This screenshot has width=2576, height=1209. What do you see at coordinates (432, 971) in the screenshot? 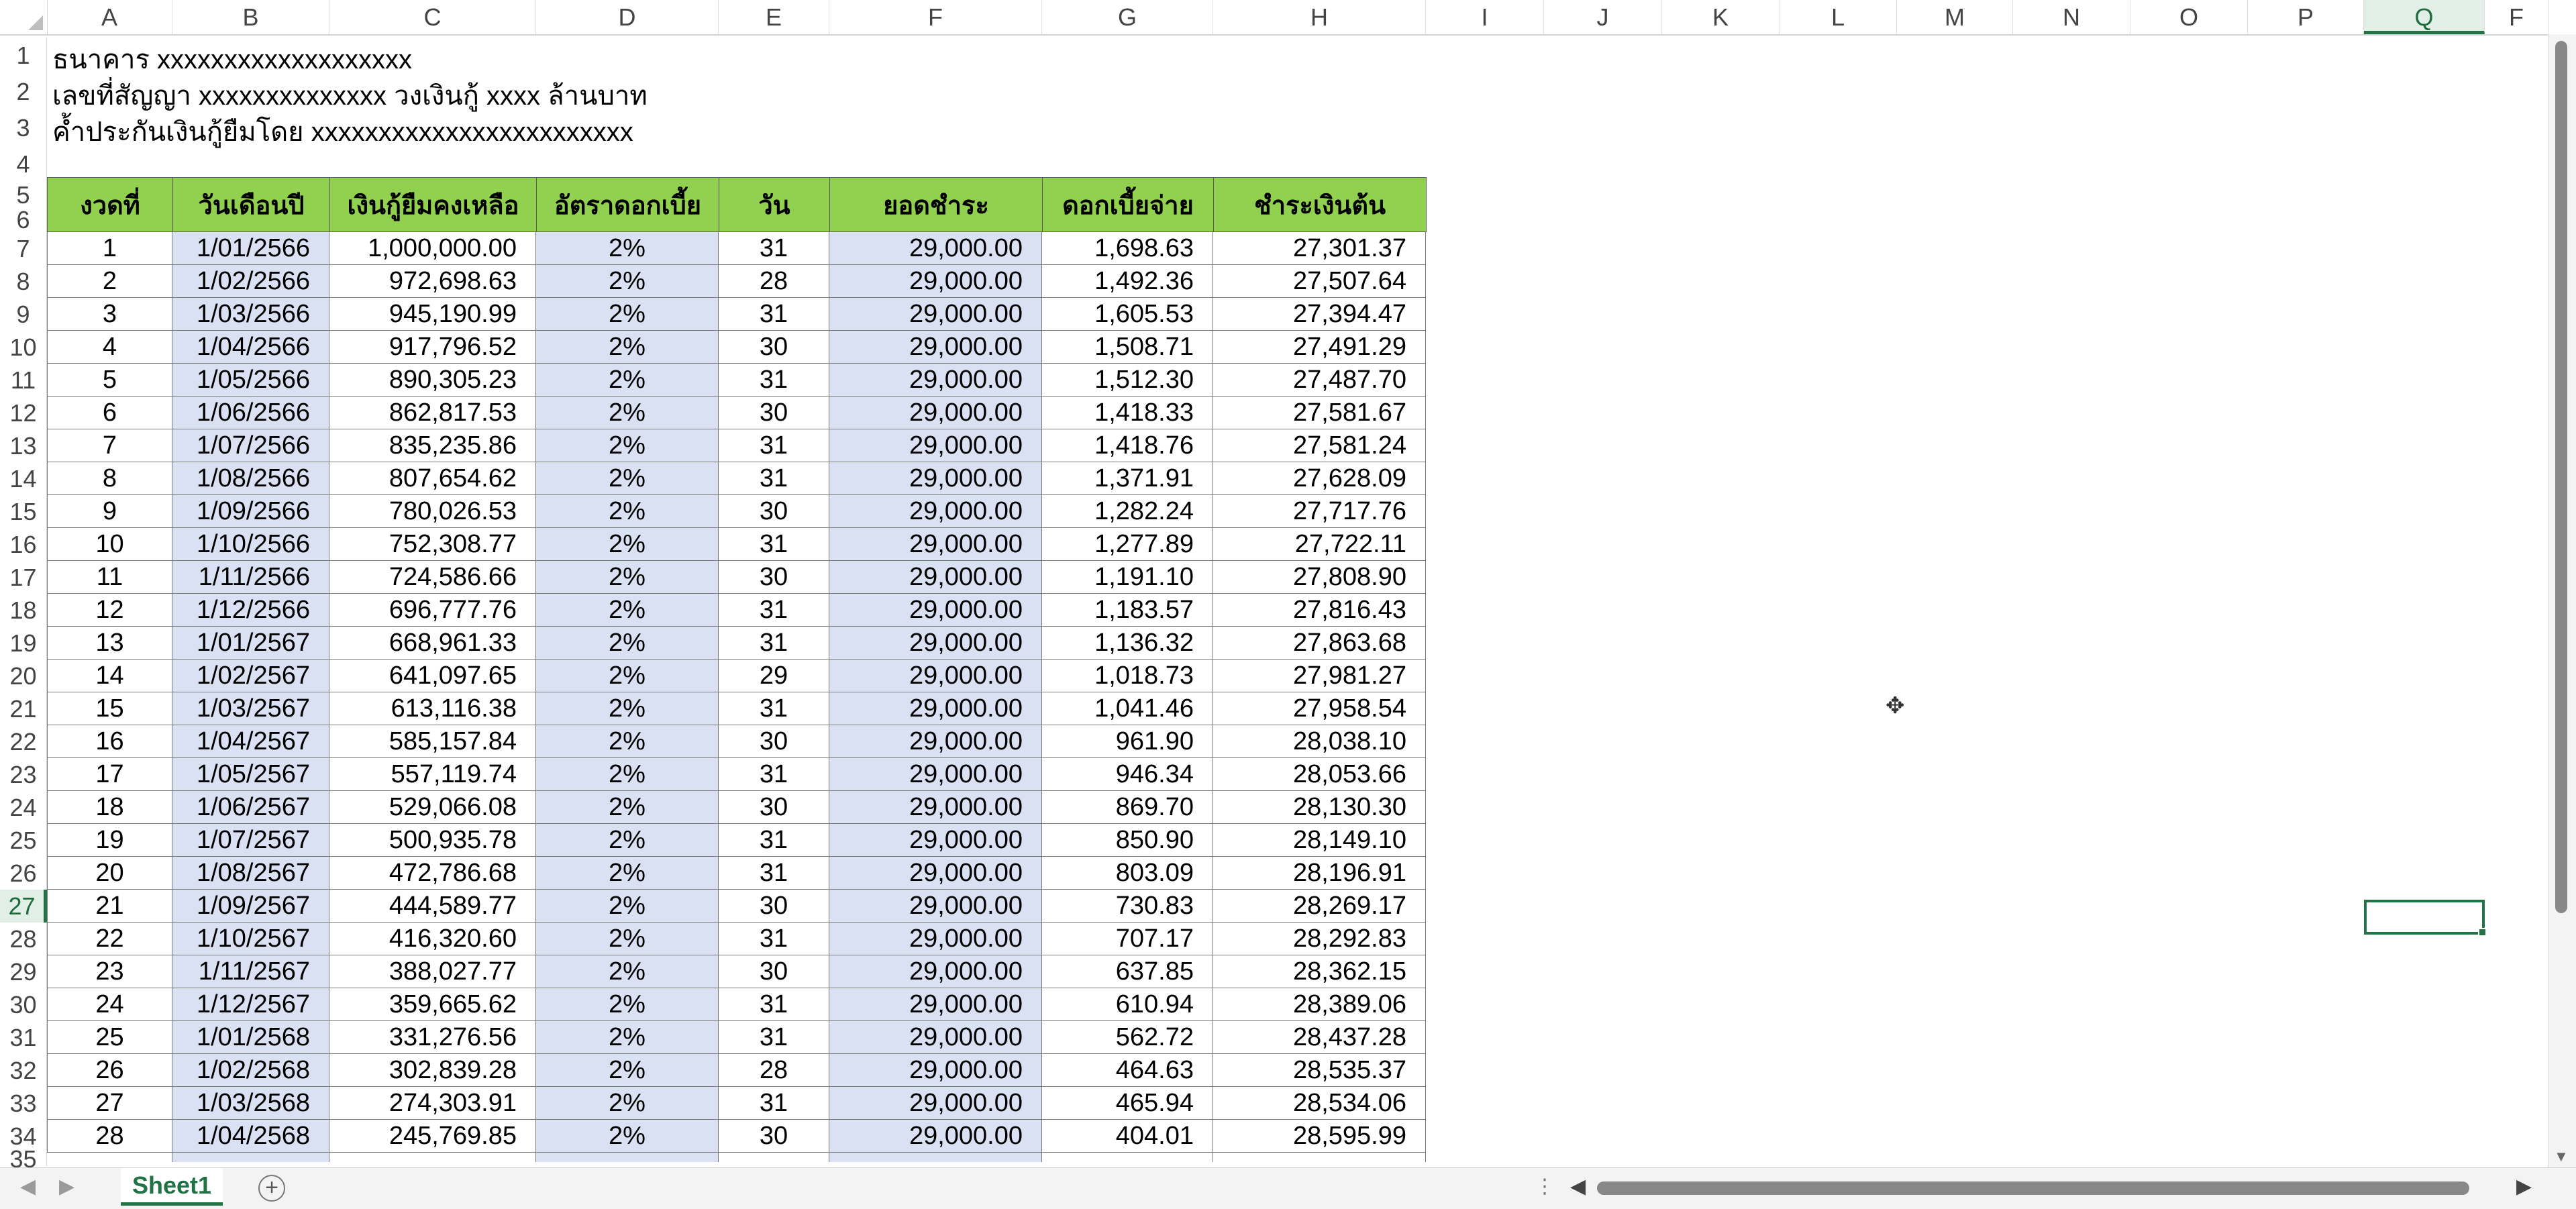
I see `table-cell: 388,027.77` at bounding box center [432, 971].